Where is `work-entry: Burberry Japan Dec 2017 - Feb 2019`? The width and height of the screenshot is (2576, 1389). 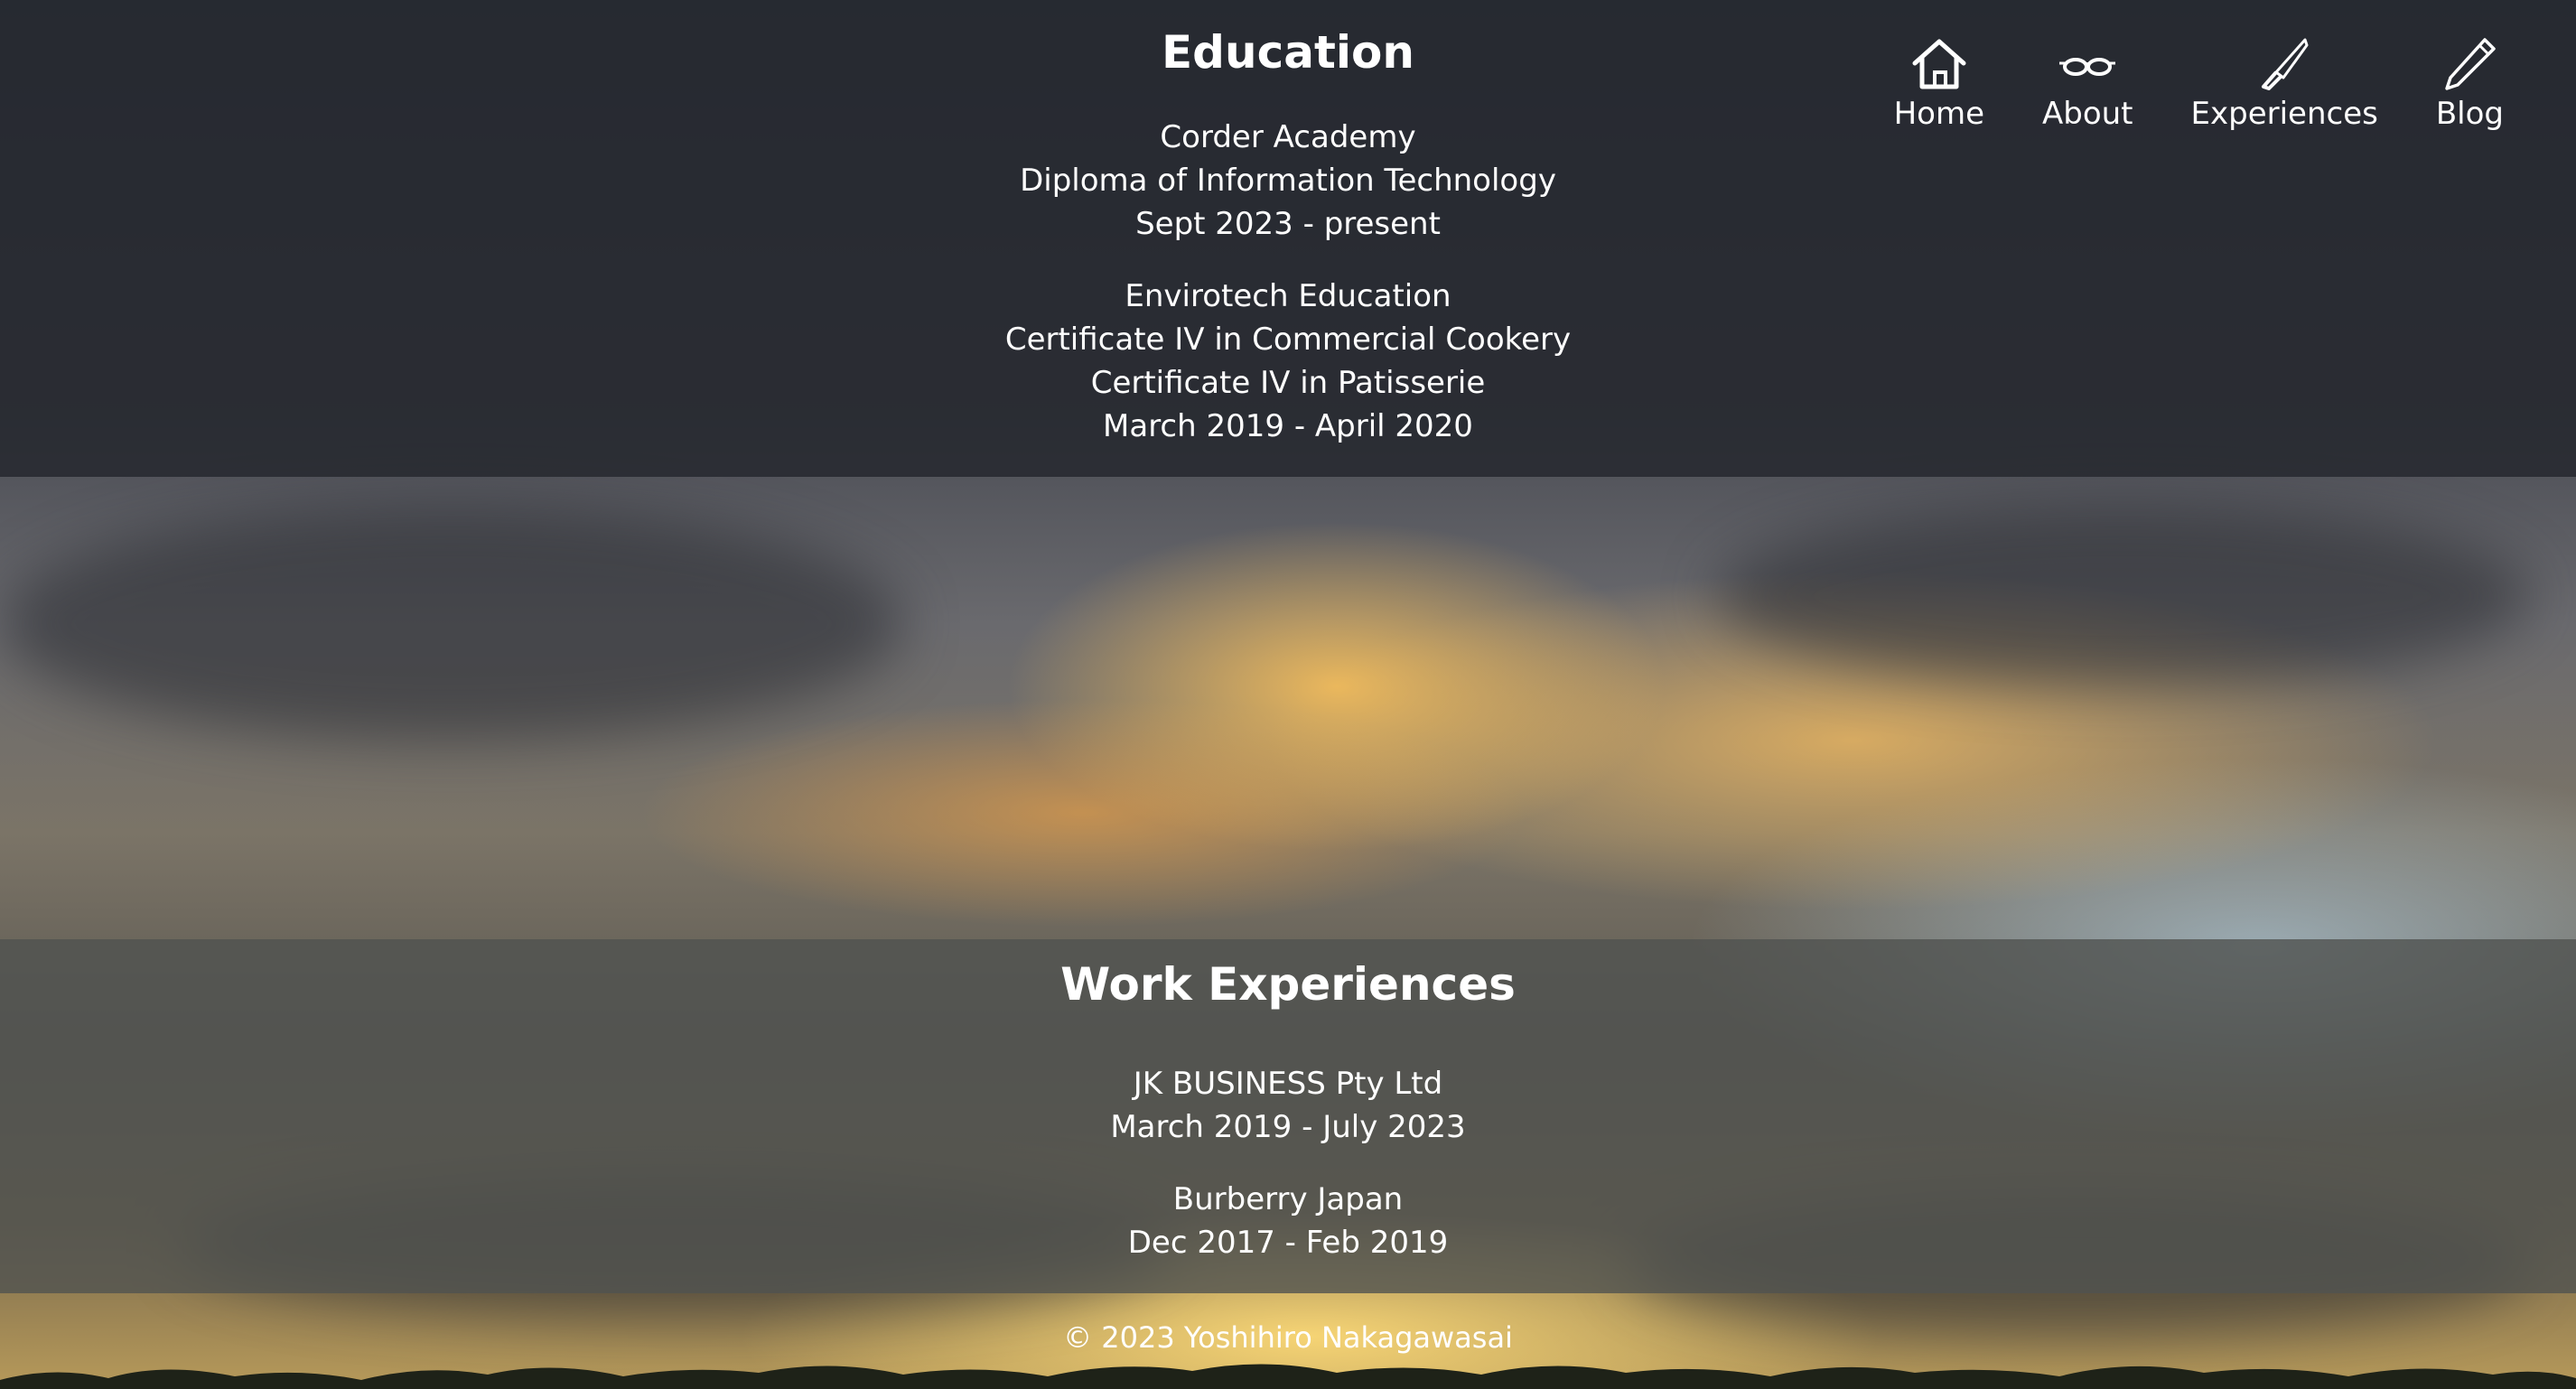 work-entry: Burberry Japan Dec 2017 - Feb 2019 is located at coordinates (1288, 1221).